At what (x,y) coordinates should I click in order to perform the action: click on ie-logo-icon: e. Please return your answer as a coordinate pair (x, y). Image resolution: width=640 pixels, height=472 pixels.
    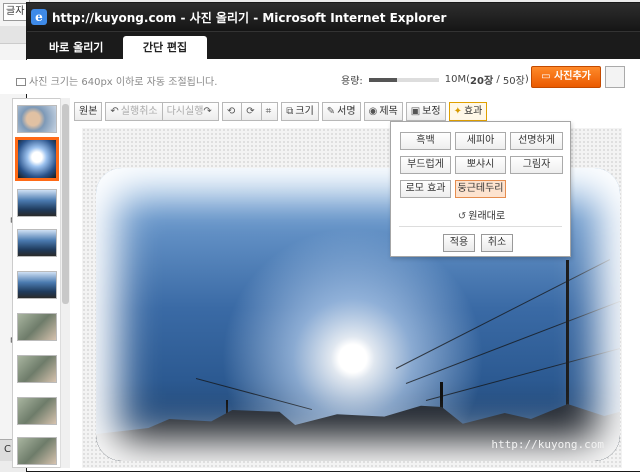
    Looking at the image, I should click on (39, 17).